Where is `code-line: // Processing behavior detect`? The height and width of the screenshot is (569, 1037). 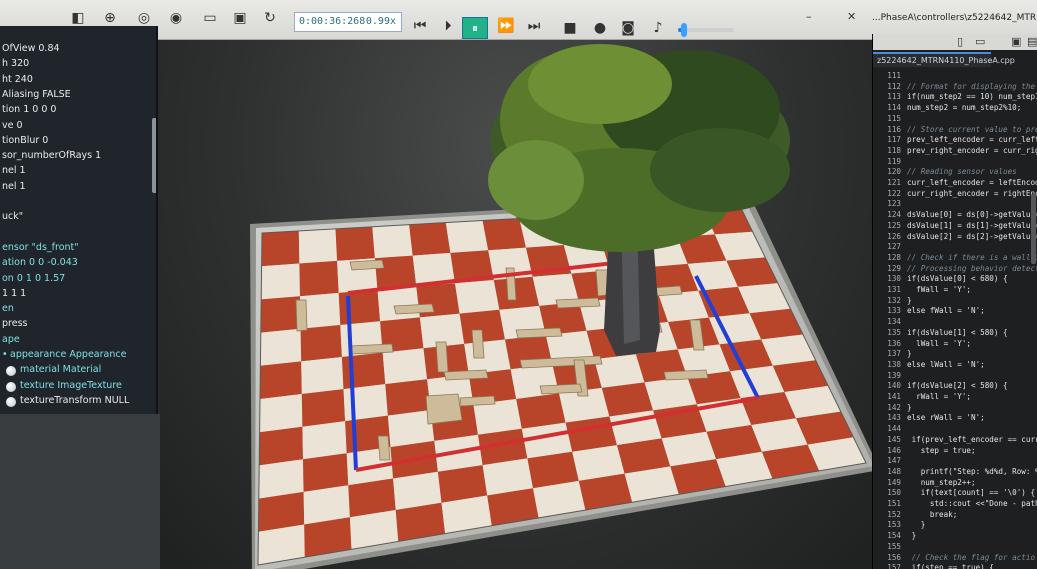
code-line: // Processing behavior detect is located at coordinates (972, 269).